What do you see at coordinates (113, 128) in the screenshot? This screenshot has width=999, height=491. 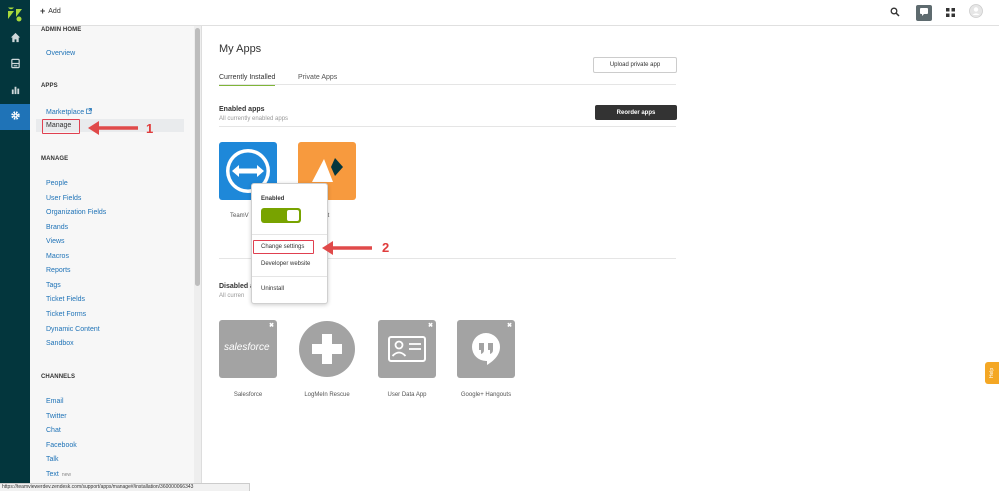 I see `arrow-1-icon` at bounding box center [113, 128].